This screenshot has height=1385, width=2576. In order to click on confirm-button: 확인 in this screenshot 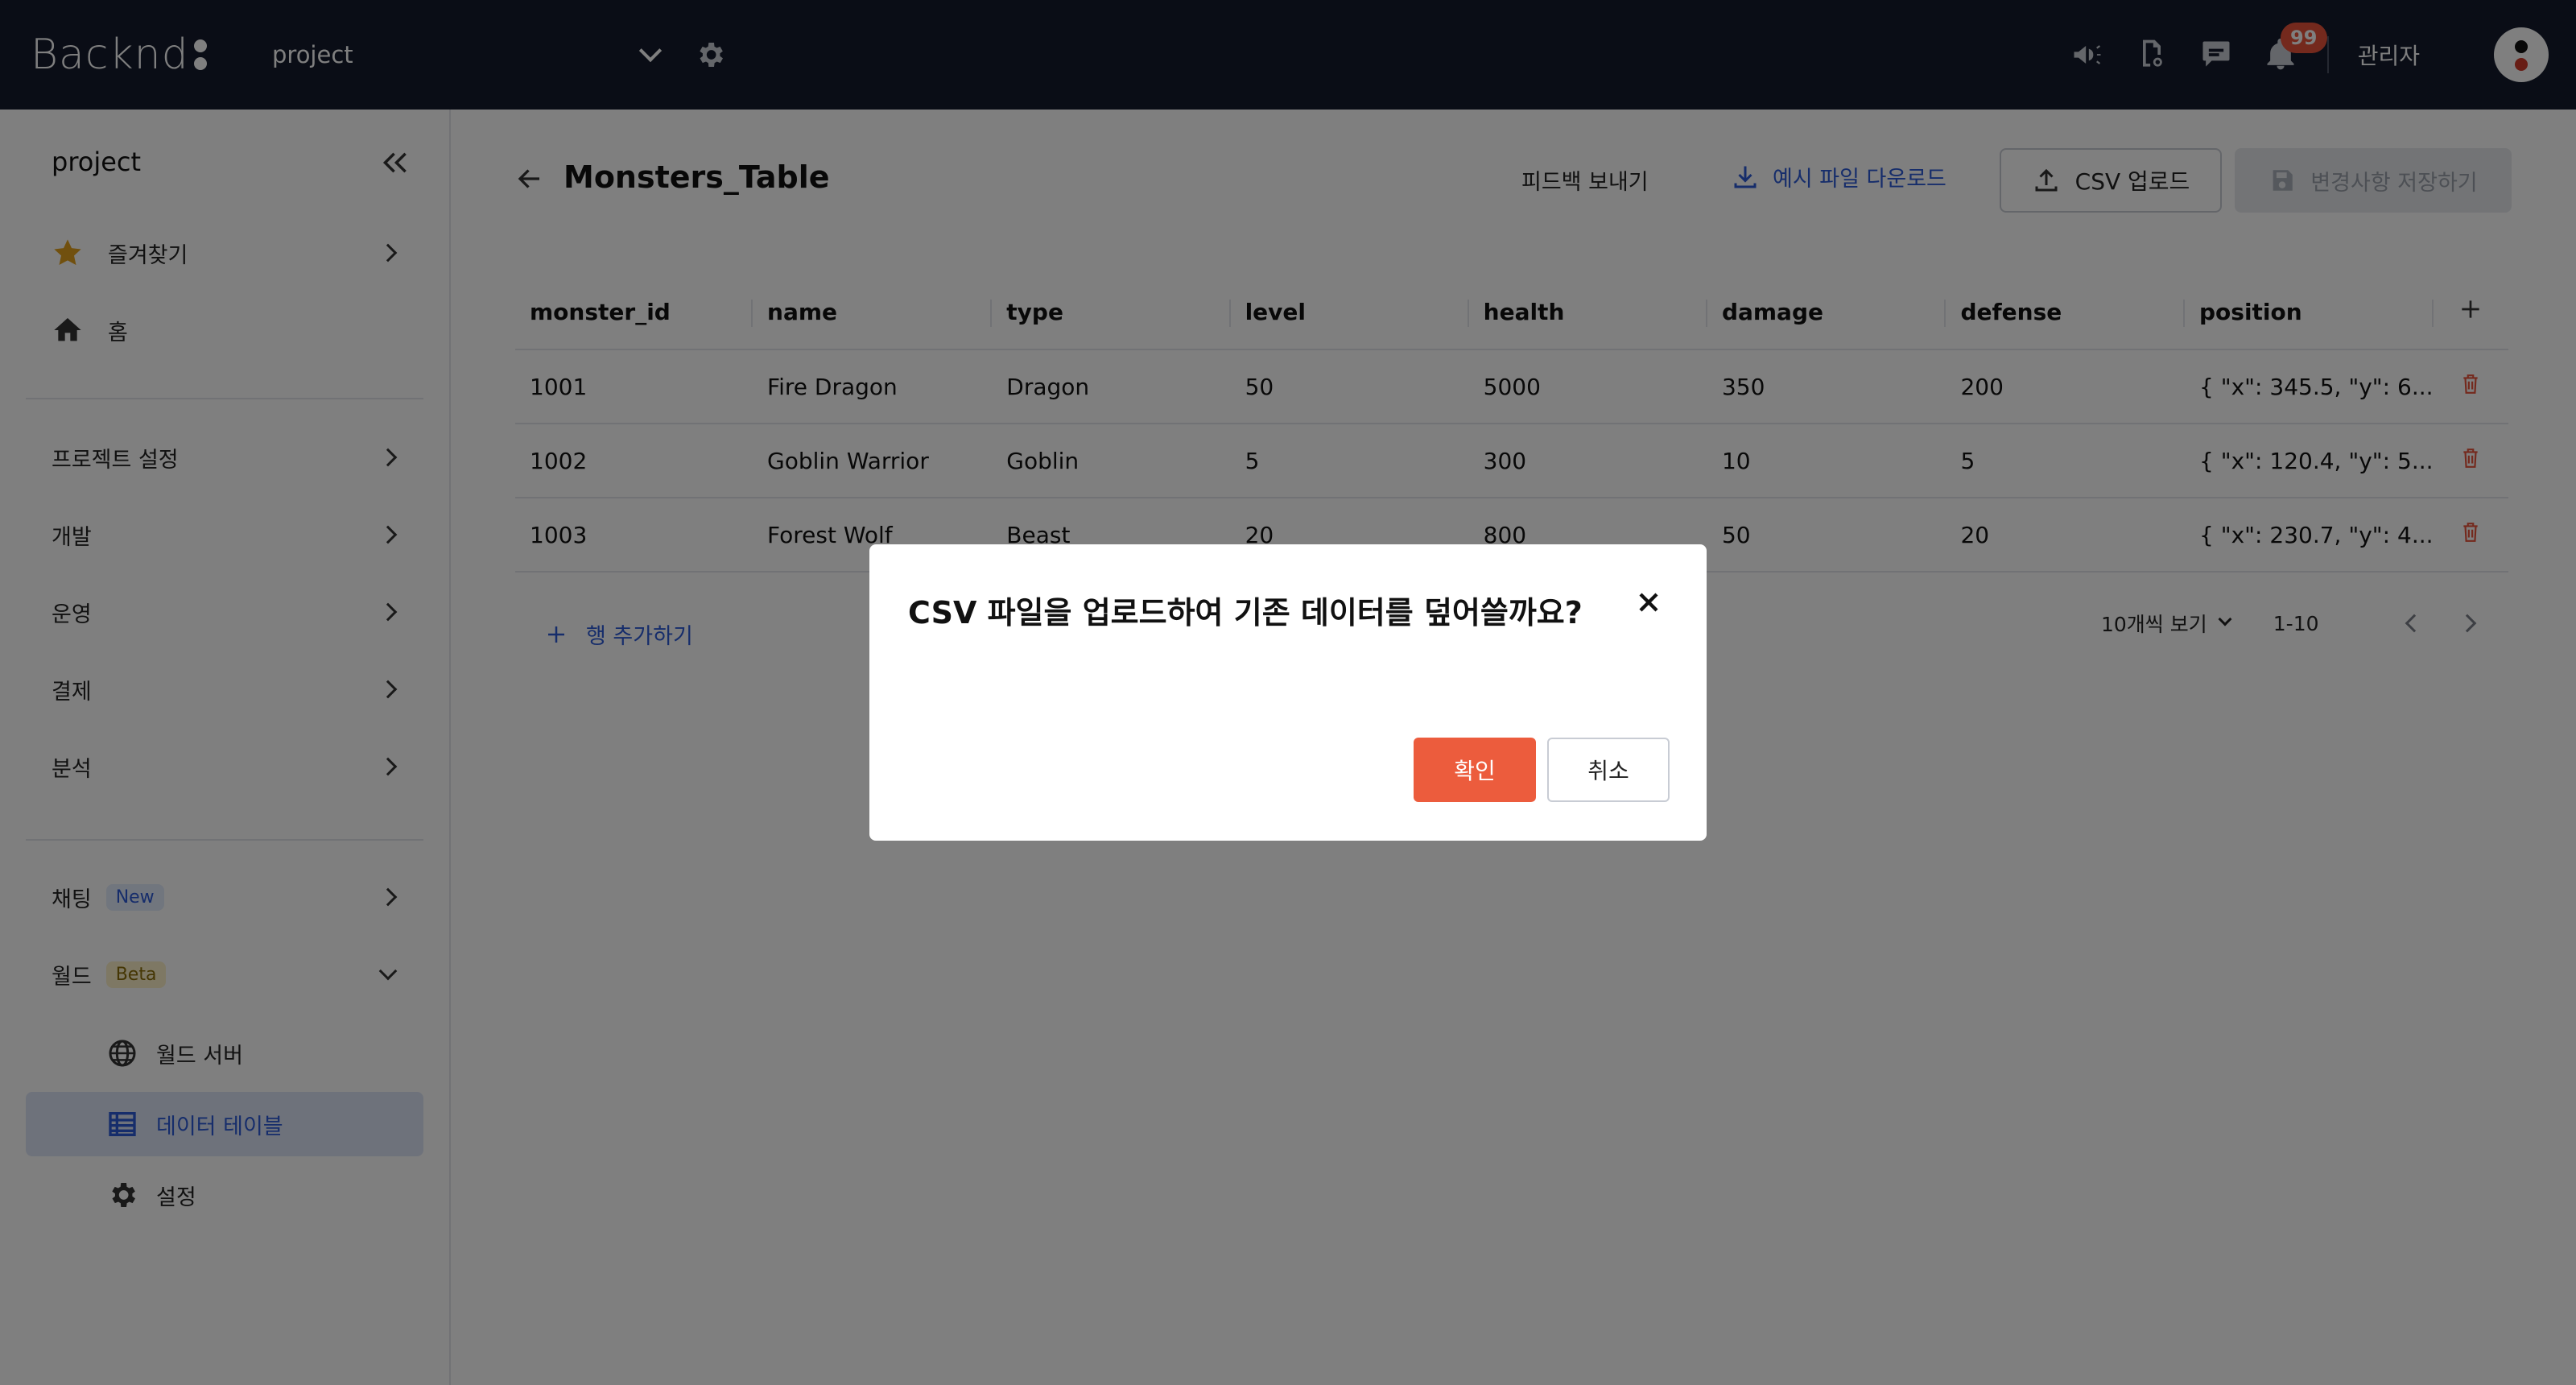, I will do `click(1475, 770)`.